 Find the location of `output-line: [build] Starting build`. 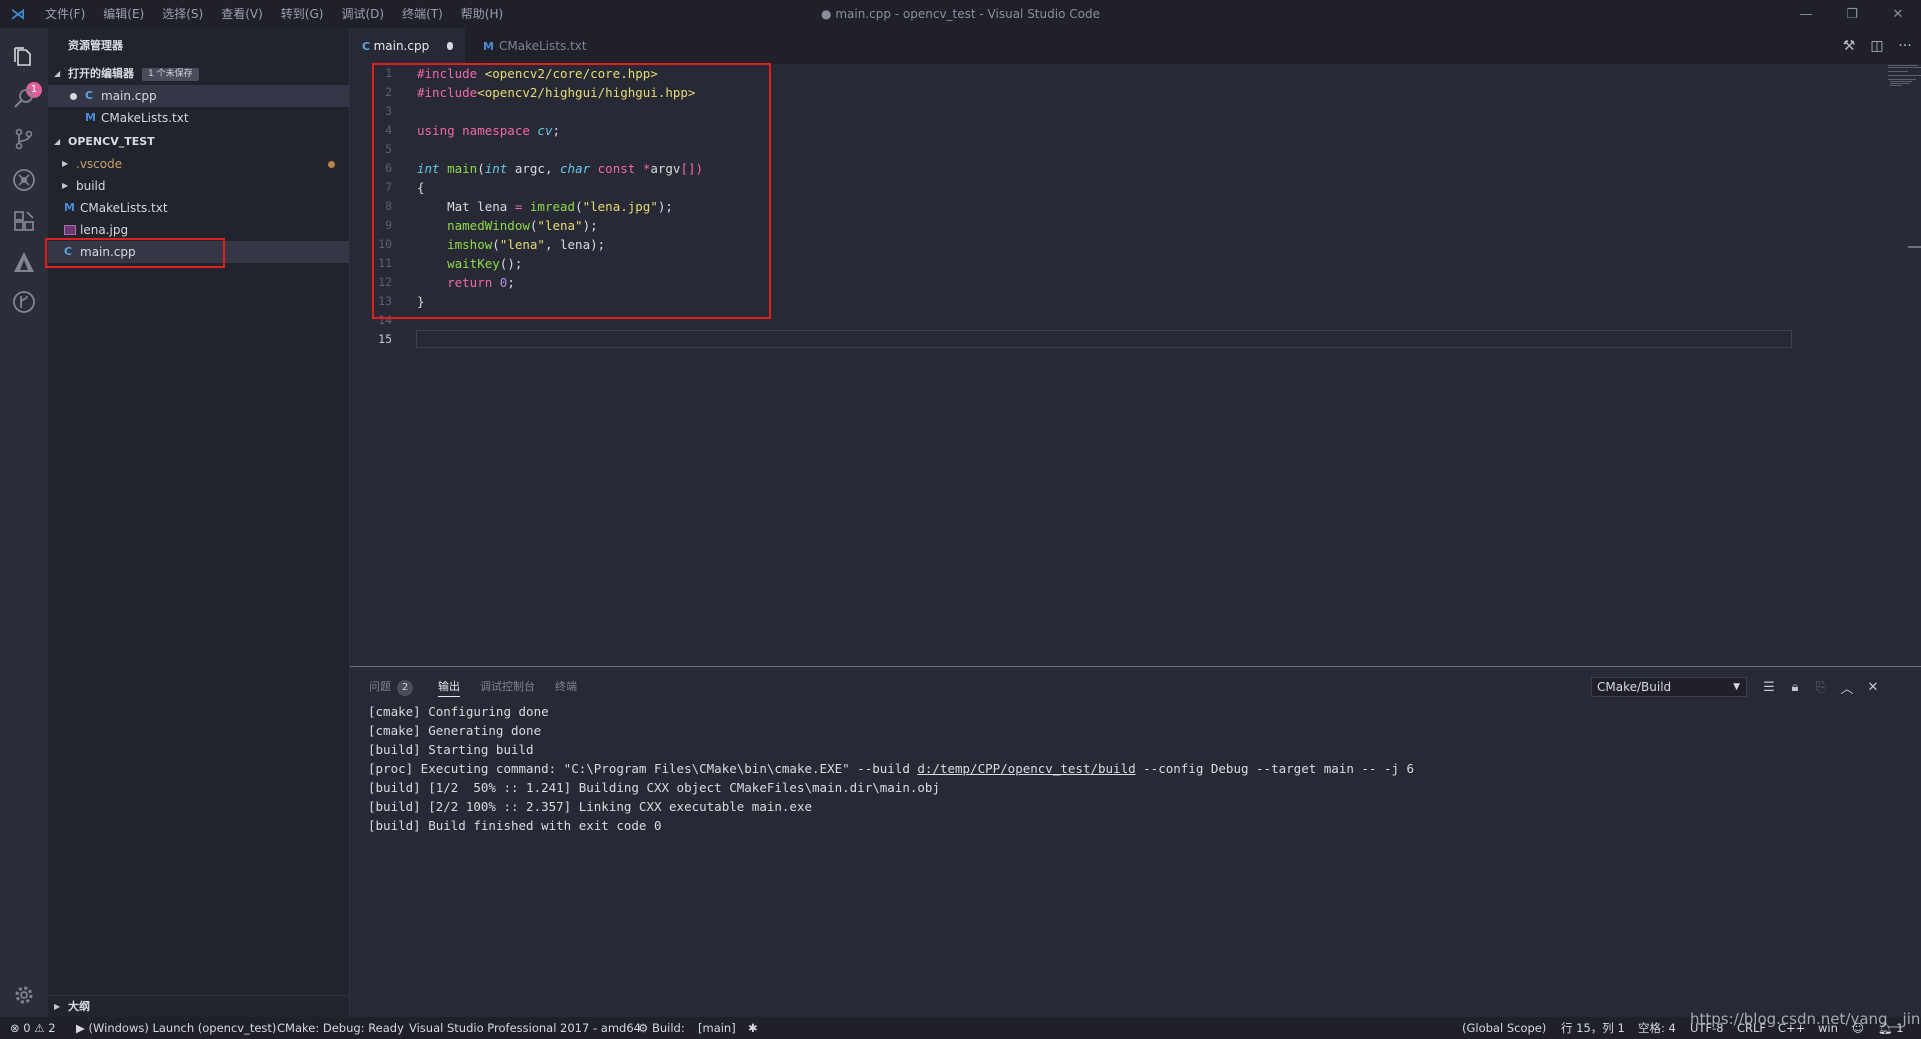

output-line: [build] Starting build is located at coordinates (451, 749).